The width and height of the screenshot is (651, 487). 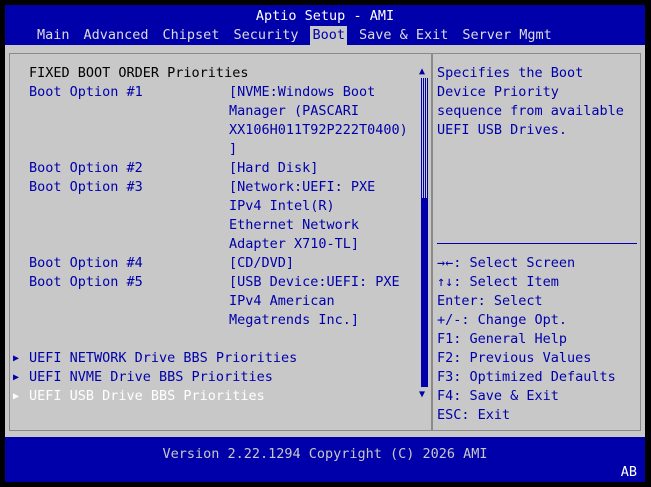 What do you see at coordinates (294, 111) in the screenshot?
I see `boot-option-1-value-line-2: Manager (PASCARI` at bounding box center [294, 111].